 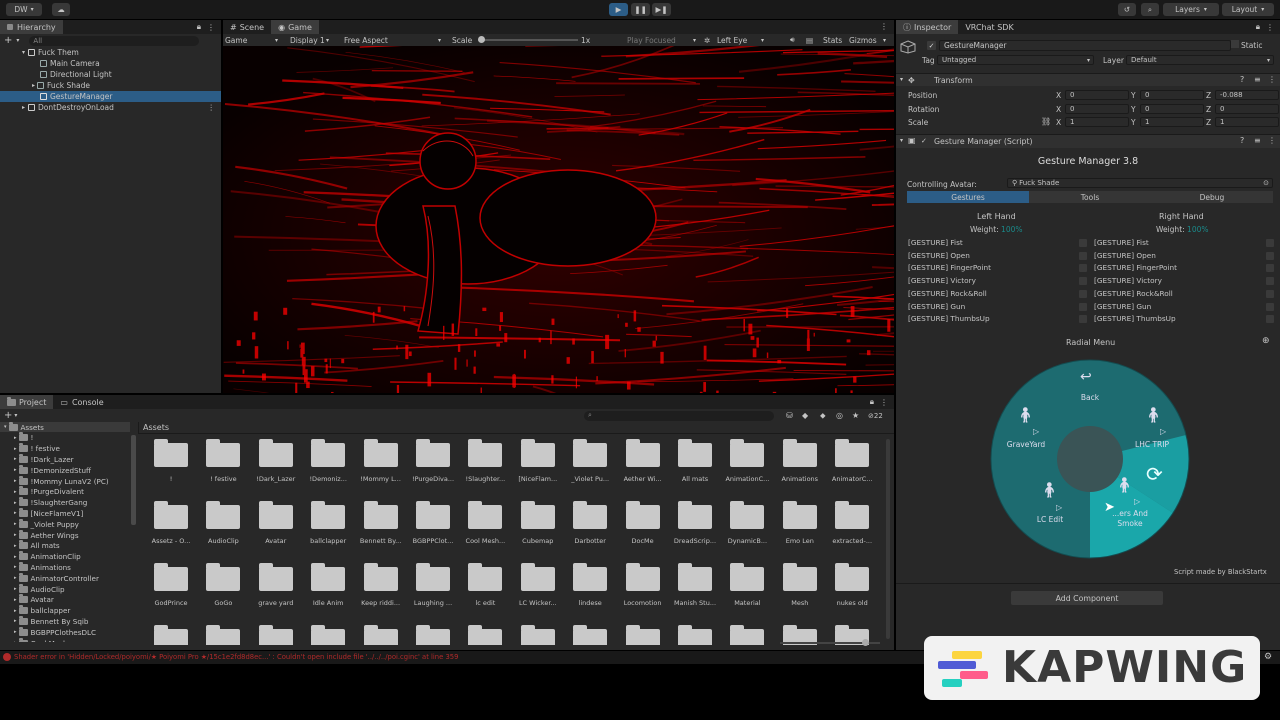 What do you see at coordinates (1127, 9) in the screenshot?
I see `history-icon: ↺` at bounding box center [1127, 9].